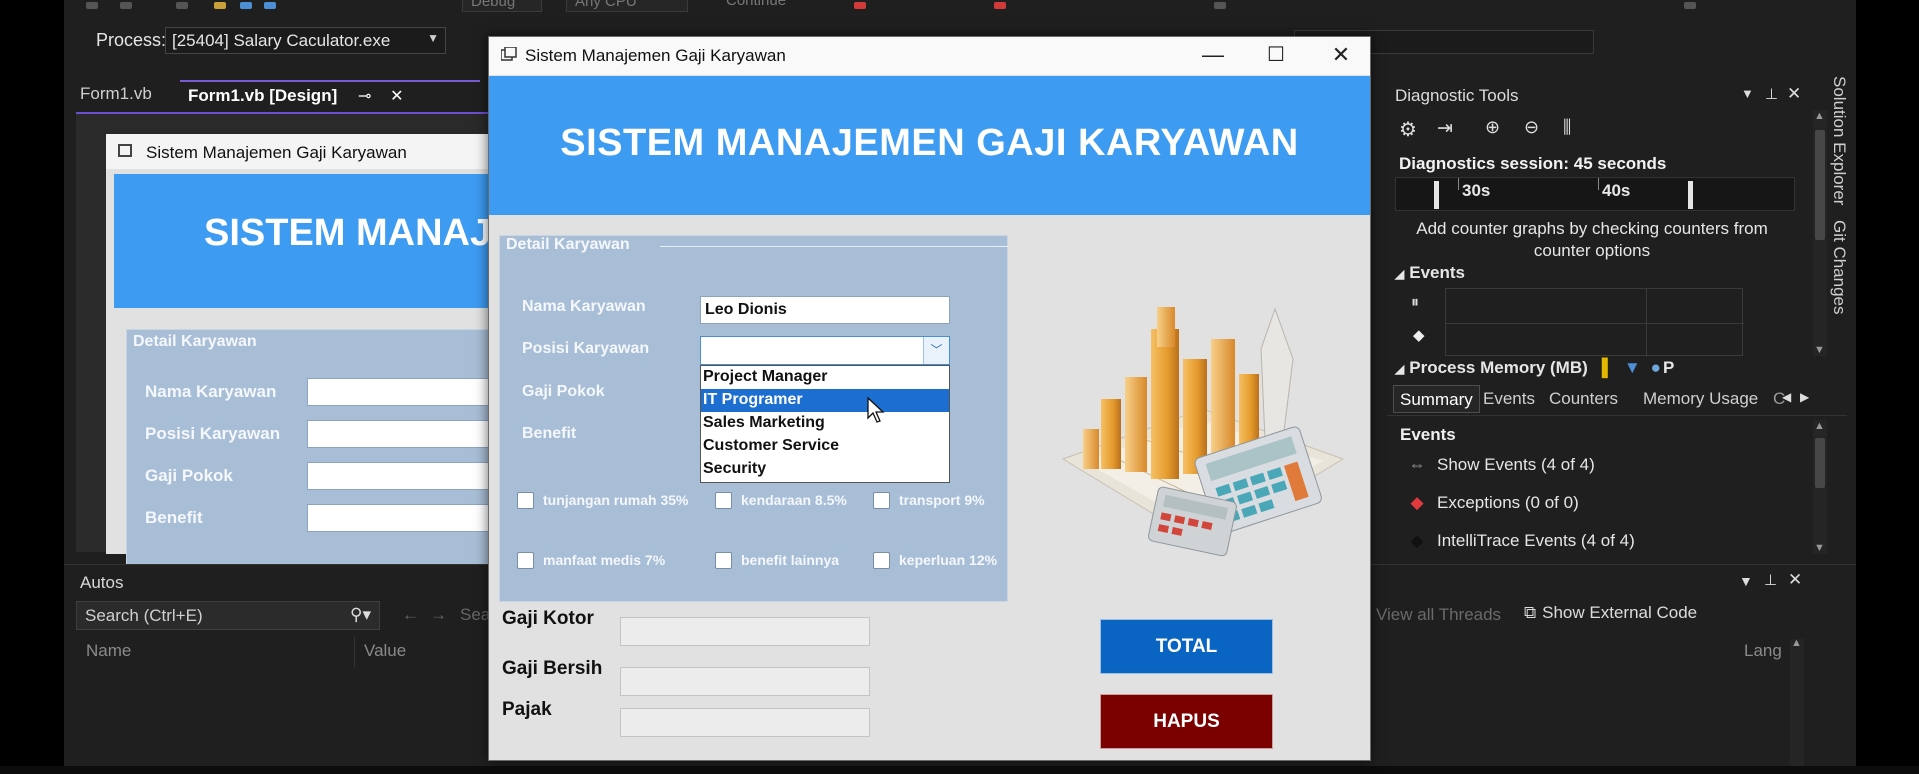 The width and height of the screenshot is (1919, 774). What do you see at coordinates (860, 5) in the screenshot?
I see `stop-icon` at bounding box center [860, 5].